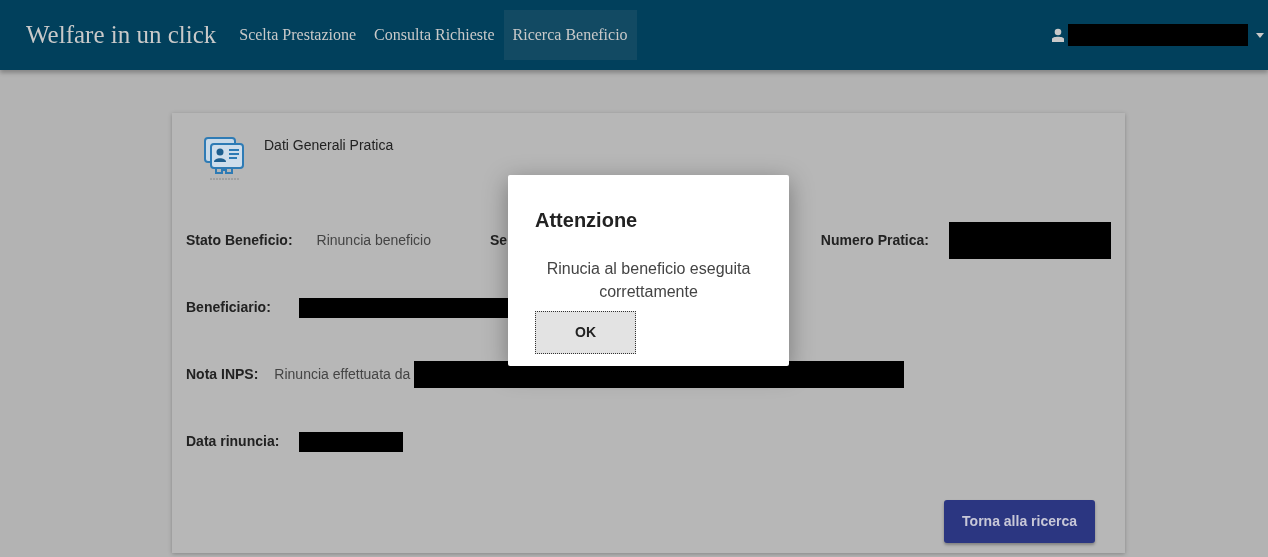 Image resolution: width=1268 pixels, height=557 pixels. I want to click on nav-link-item: Consulta Richieste, so click(434, 35).